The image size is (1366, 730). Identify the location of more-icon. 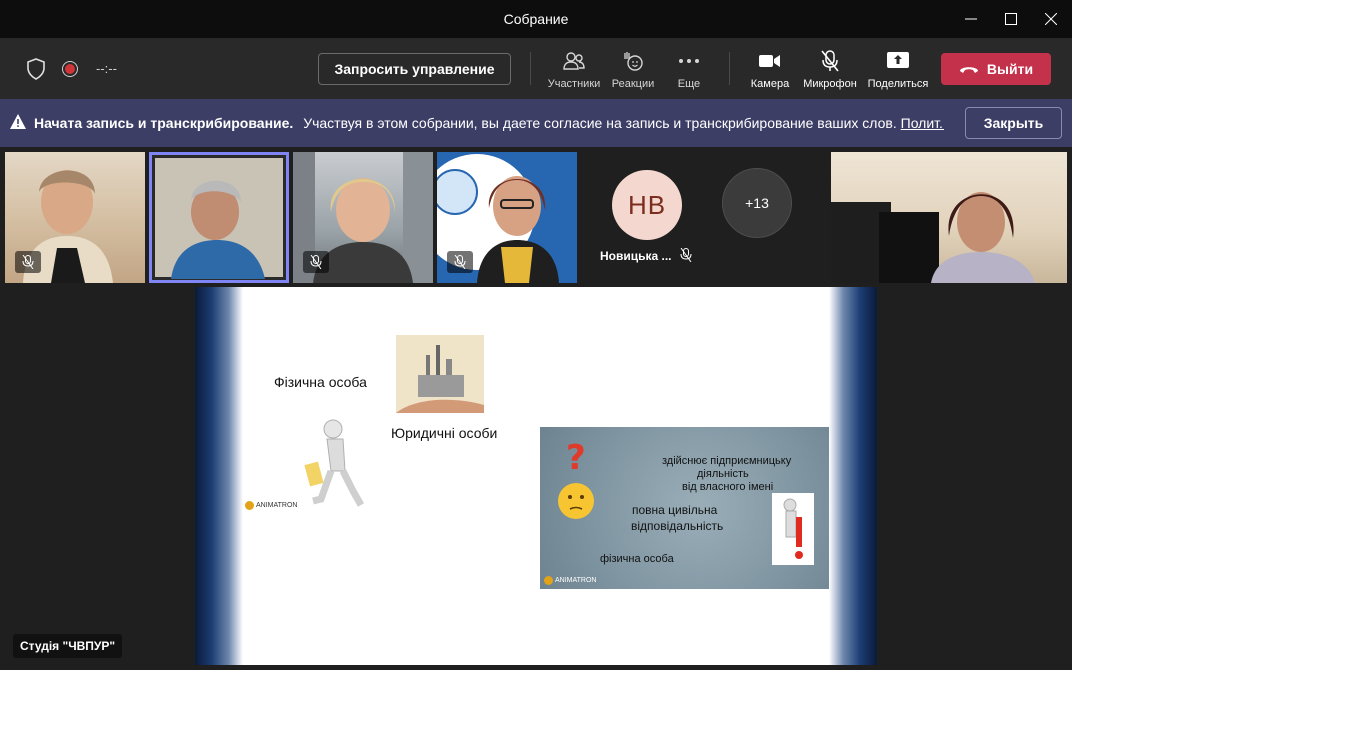
(689, 61).